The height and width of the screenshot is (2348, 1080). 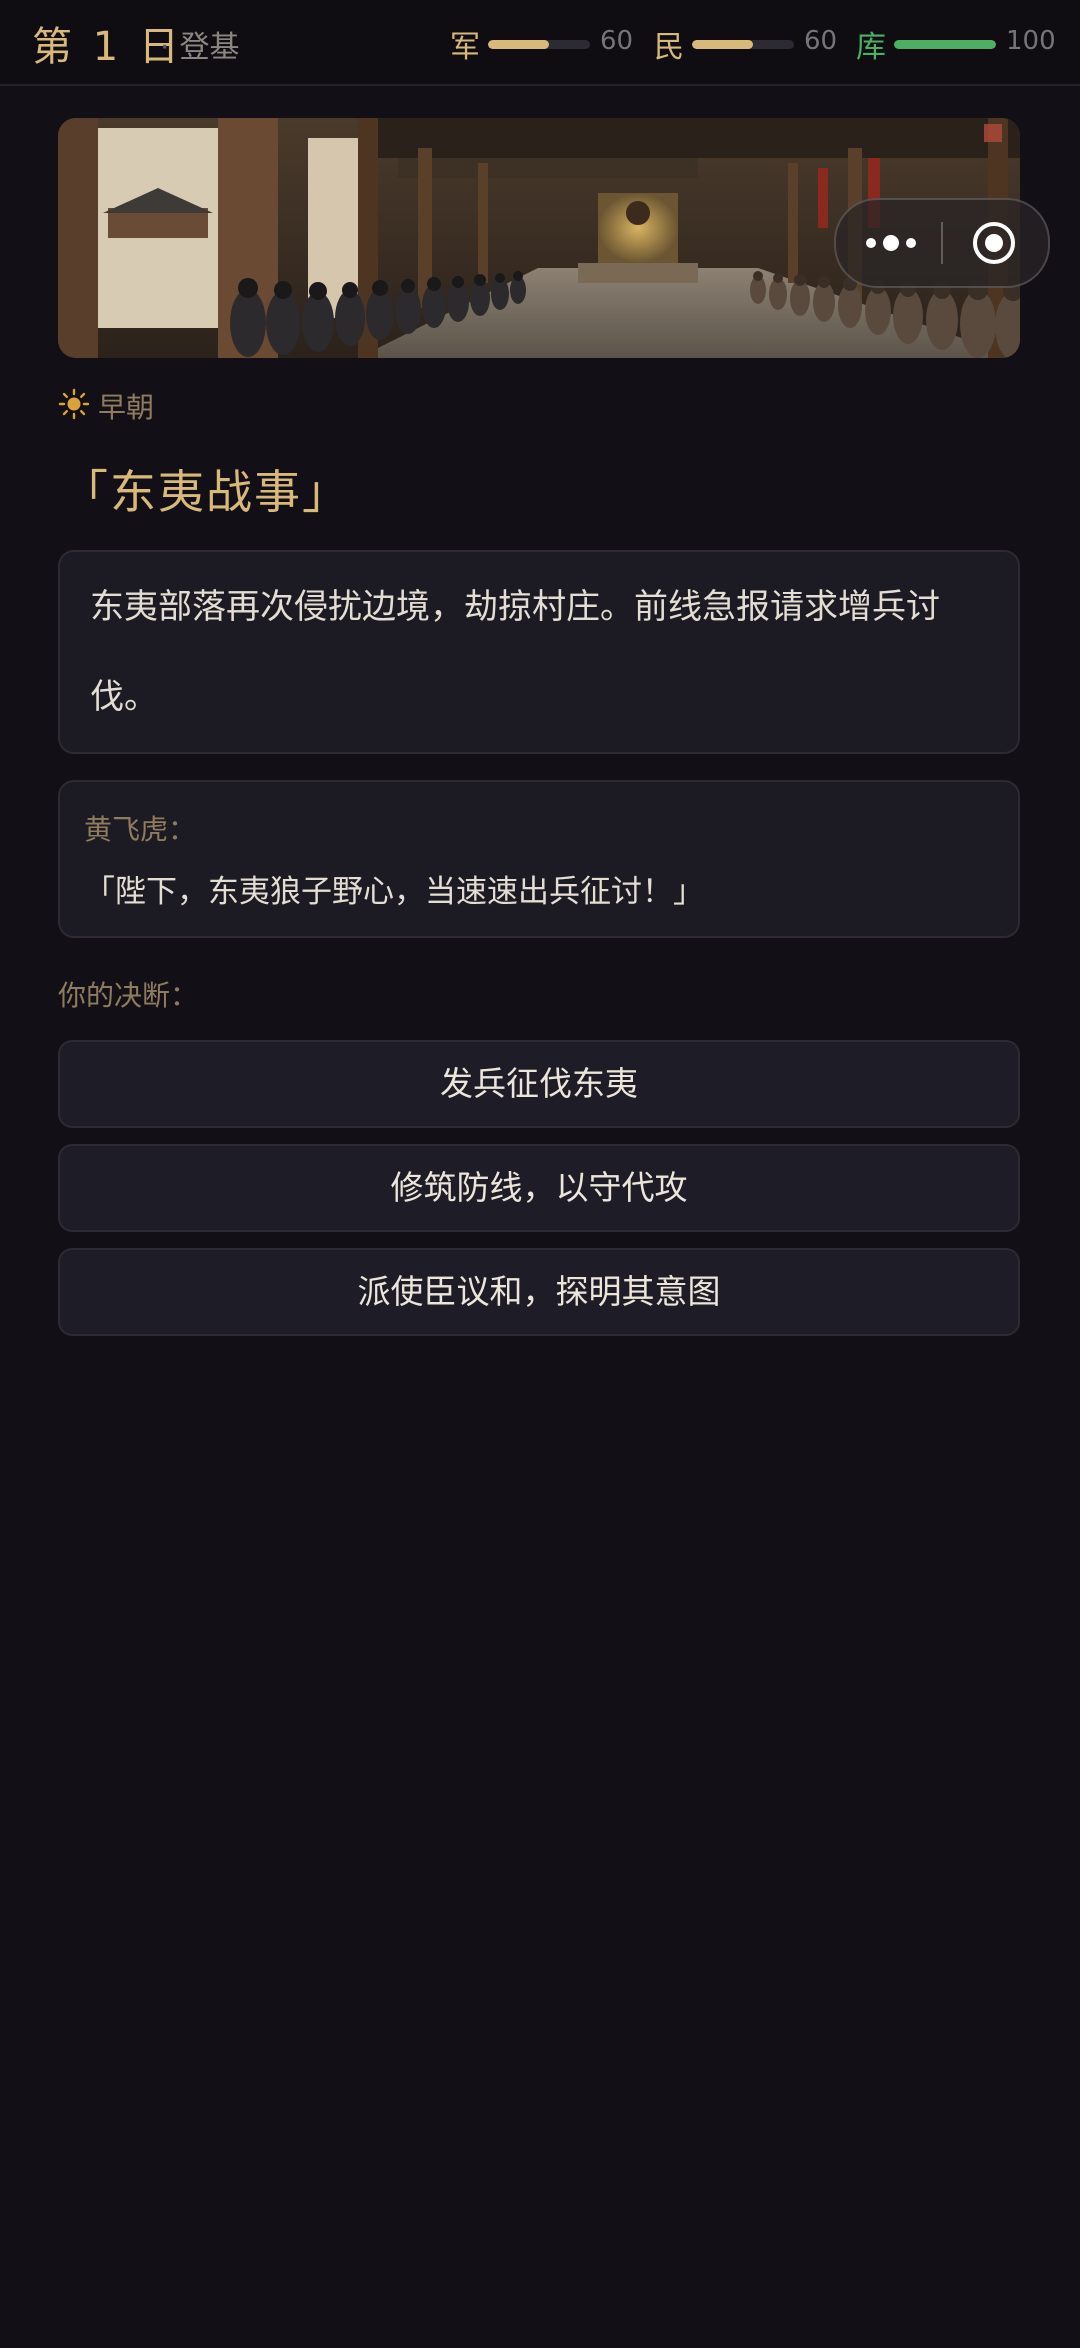 What do you see at coordinates (140, 829) in the screenshot?
I see `advisor-name: 黄飞虎：` at bounding box center [140, 829].